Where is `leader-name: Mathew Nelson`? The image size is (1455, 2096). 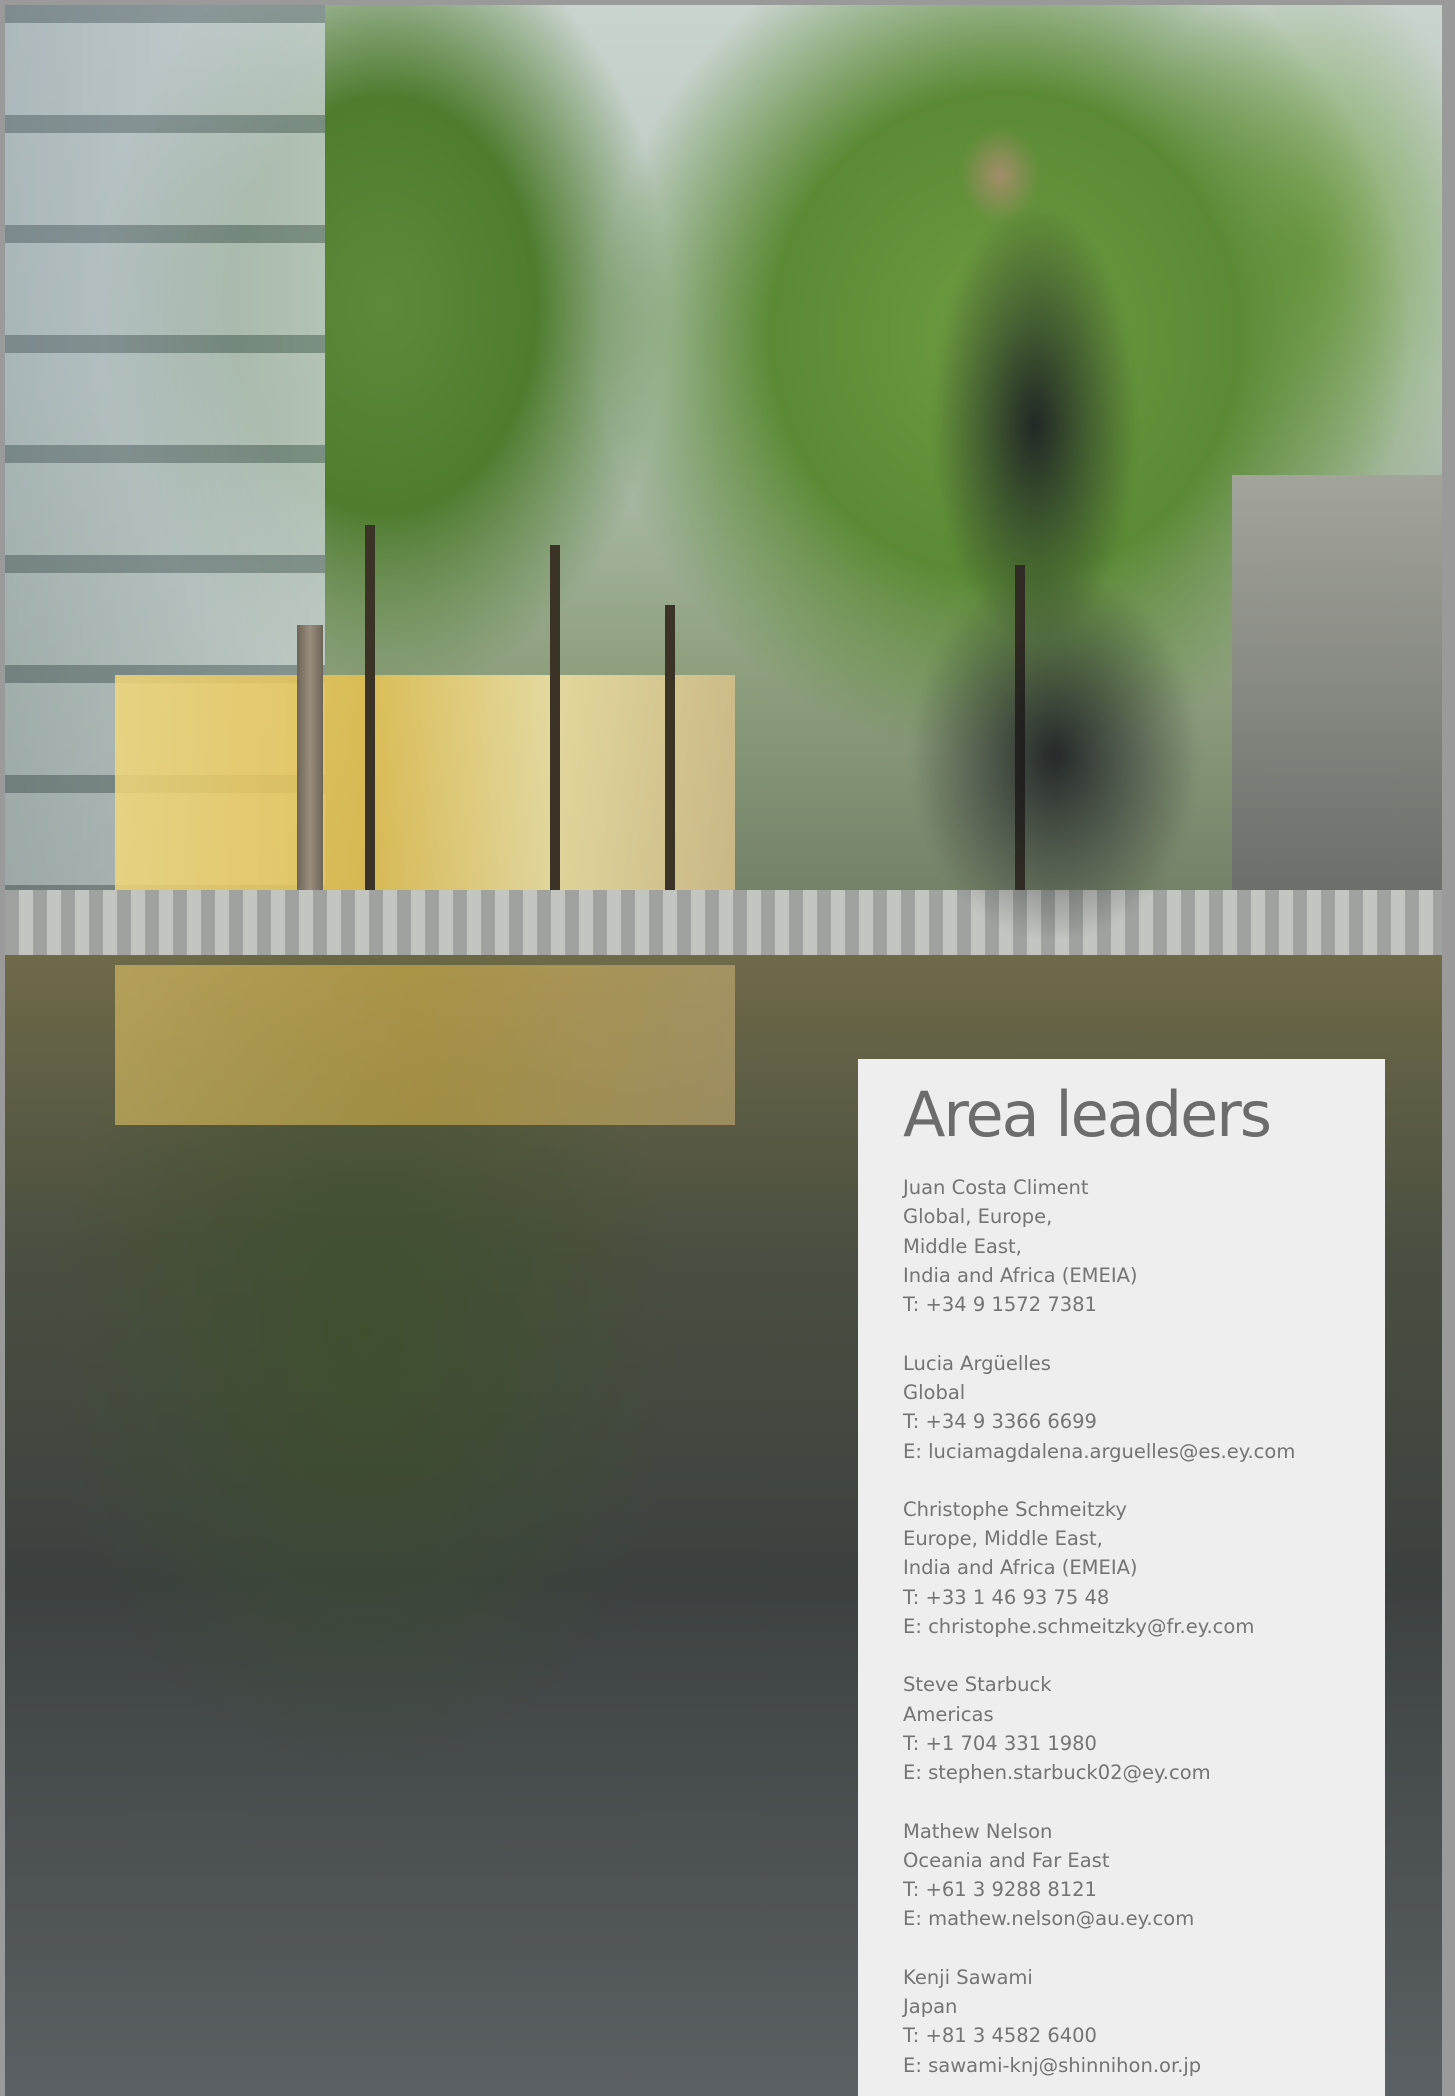
leader-name: Mathew Nelson is located at coordinates (978, 1831).